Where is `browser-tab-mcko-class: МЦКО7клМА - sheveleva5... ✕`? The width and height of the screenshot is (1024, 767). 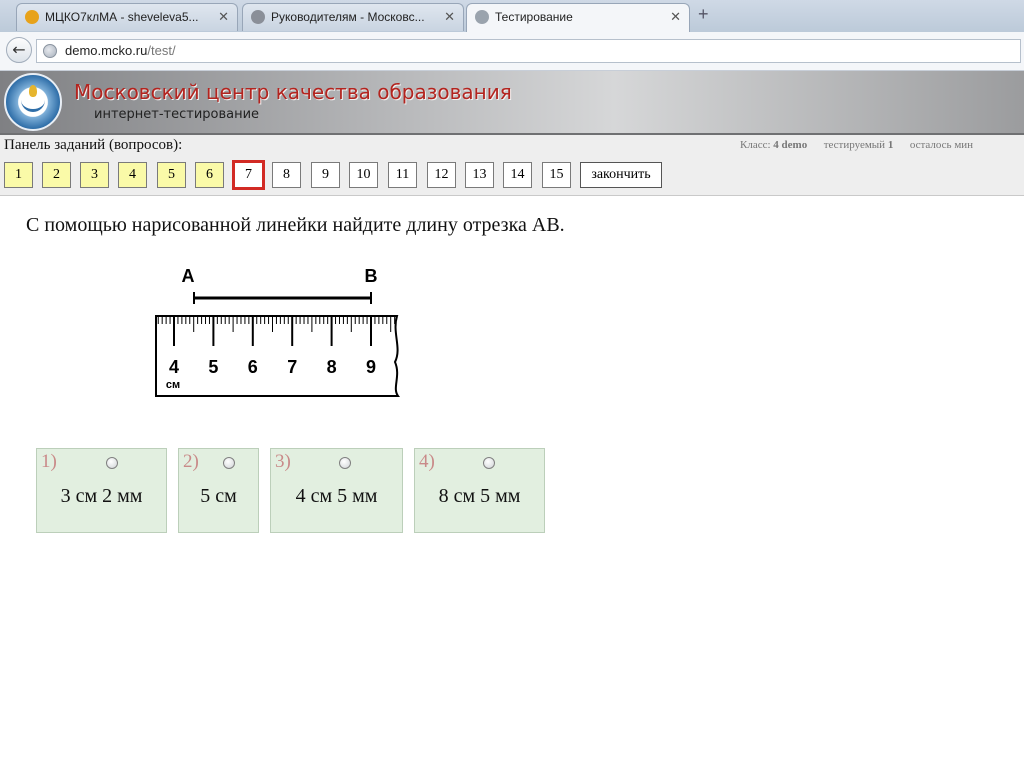
browser-tab-mcko-class: МЦКО7клМА - sheveleva5... ✕ is located at coordinates (127, 17).